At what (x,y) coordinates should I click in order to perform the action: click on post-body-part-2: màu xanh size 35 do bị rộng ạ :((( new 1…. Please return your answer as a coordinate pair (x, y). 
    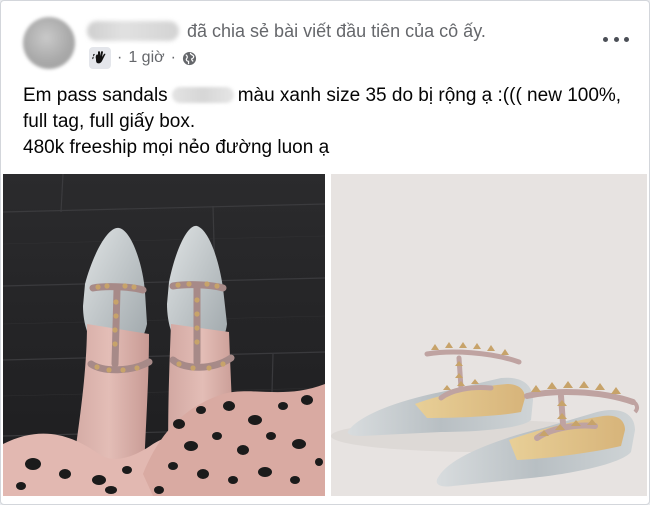
    Looking at the image, I should click on (429, 95).